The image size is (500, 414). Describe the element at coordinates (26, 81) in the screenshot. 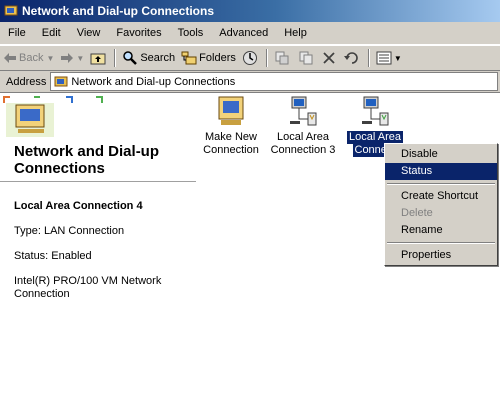

I see `address-label: Address` at that location.